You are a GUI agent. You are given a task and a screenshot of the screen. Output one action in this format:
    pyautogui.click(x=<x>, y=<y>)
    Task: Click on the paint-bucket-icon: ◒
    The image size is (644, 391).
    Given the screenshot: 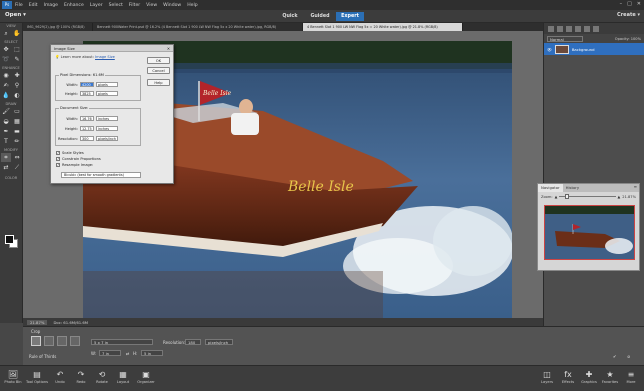 What is the action you would take?
    pyautogui.click(x=6, y=121)
    